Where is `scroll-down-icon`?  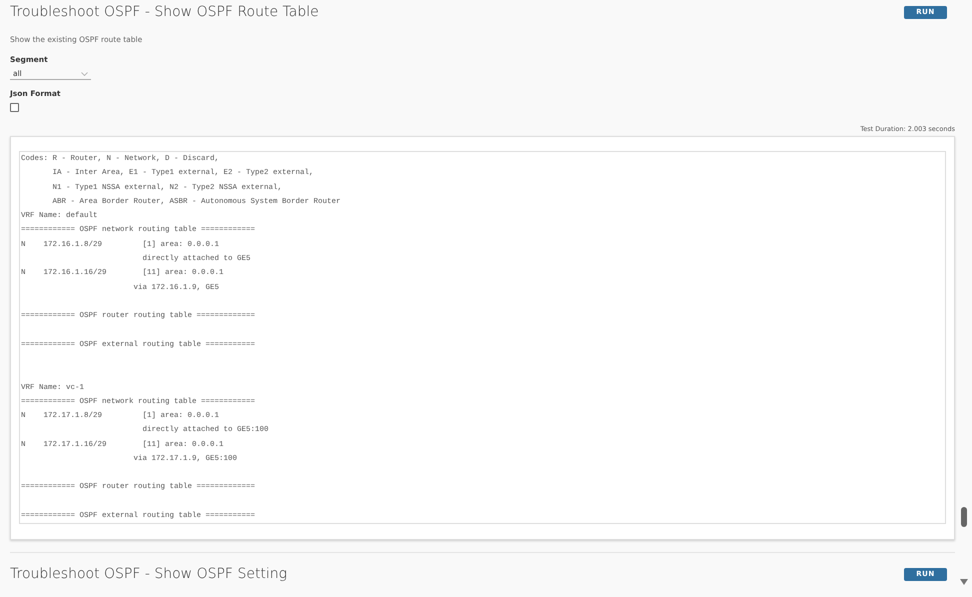 scroll-down-icon is located at coordinates (964, 582).